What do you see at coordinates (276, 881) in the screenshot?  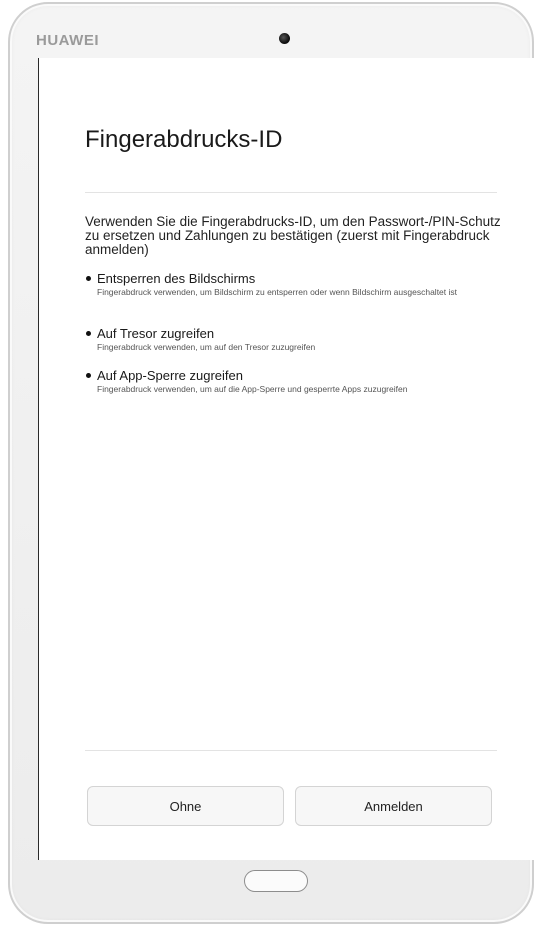 I see `home-button` at bounding box center [276, 881].